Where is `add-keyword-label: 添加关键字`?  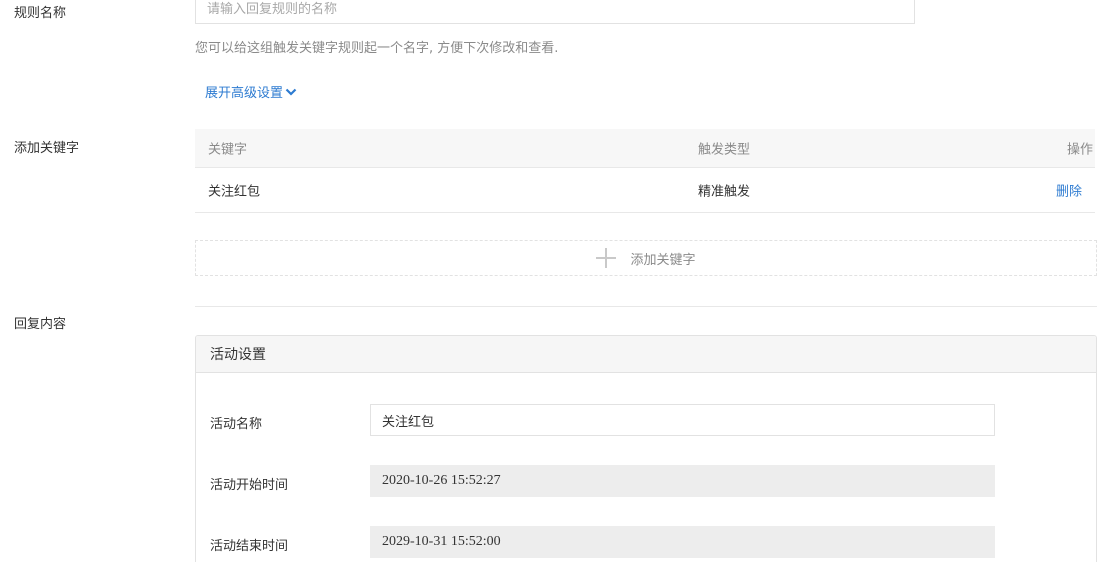
add-keyword-label: 添加关键字 is located at coordinates (663, 260).